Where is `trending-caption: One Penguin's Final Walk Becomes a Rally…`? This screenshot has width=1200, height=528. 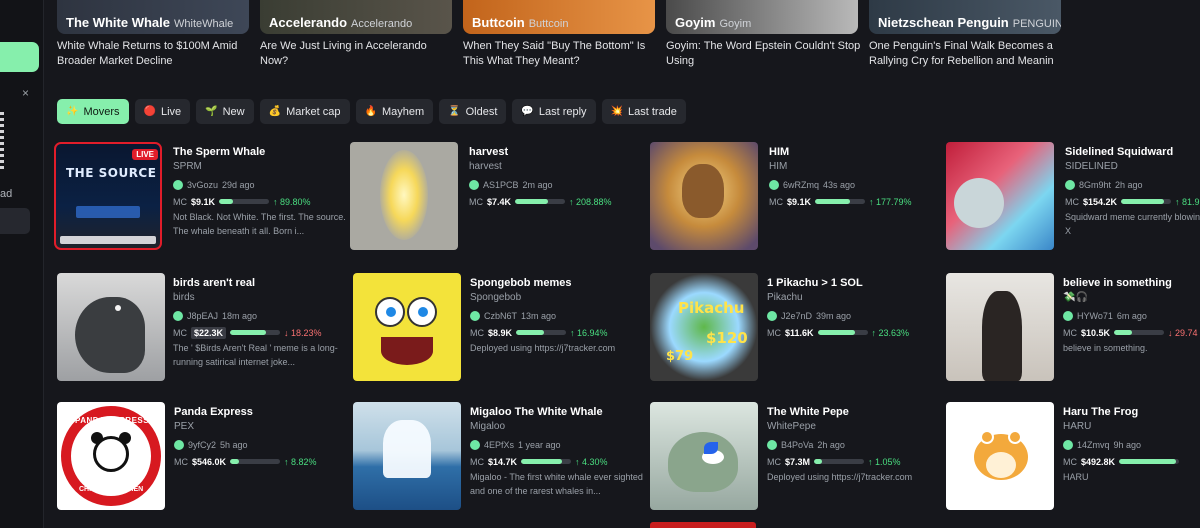
trending-caption: One Penguin's Final Walk Becomes a Rally… is located at coordinates (967, 54).